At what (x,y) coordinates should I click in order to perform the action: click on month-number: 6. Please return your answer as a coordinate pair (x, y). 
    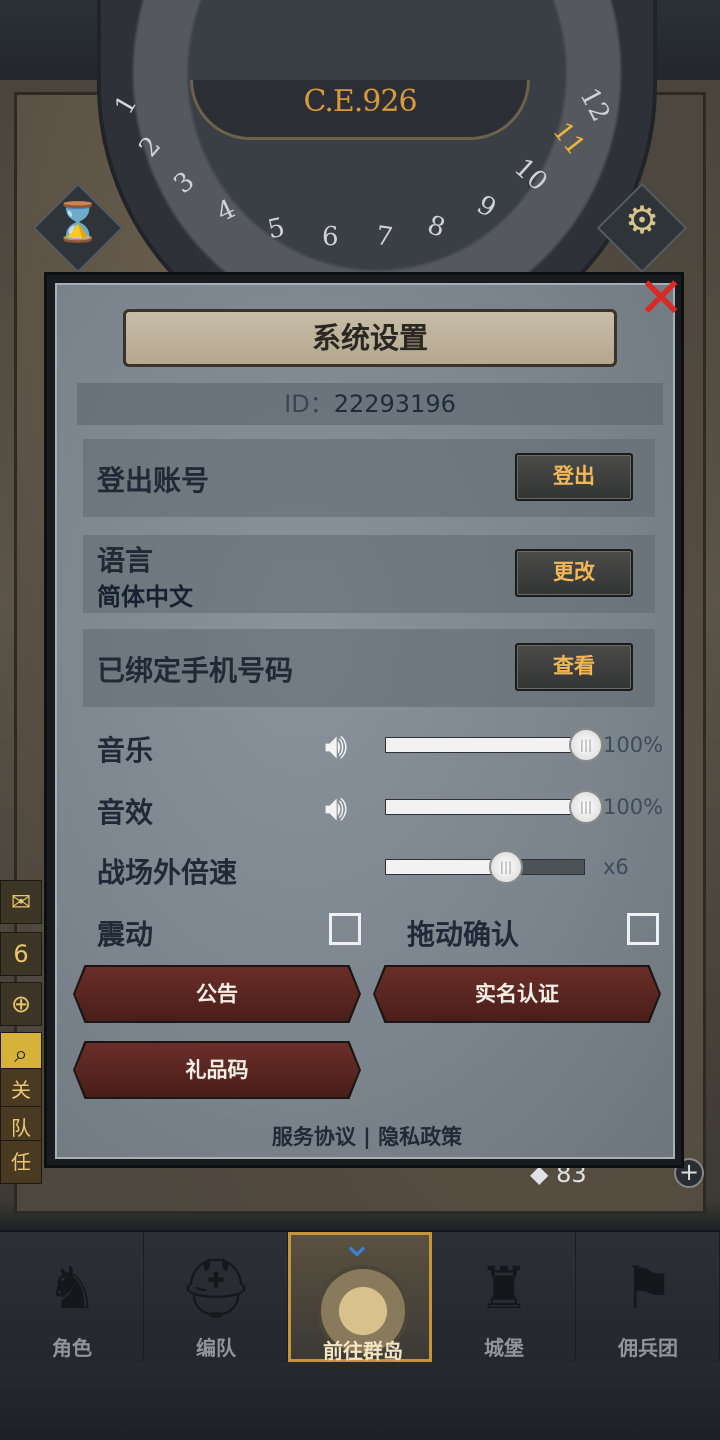
    Looking at the image, I should click on (330, 237).